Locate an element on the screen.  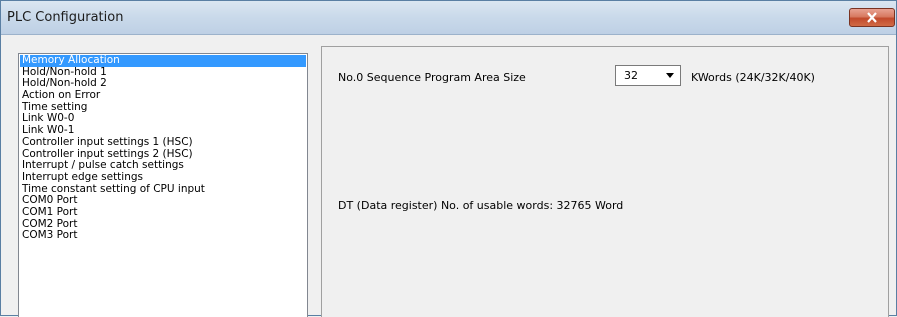
sequence-area-size-value: 32 is located at coordinates (631, 75).